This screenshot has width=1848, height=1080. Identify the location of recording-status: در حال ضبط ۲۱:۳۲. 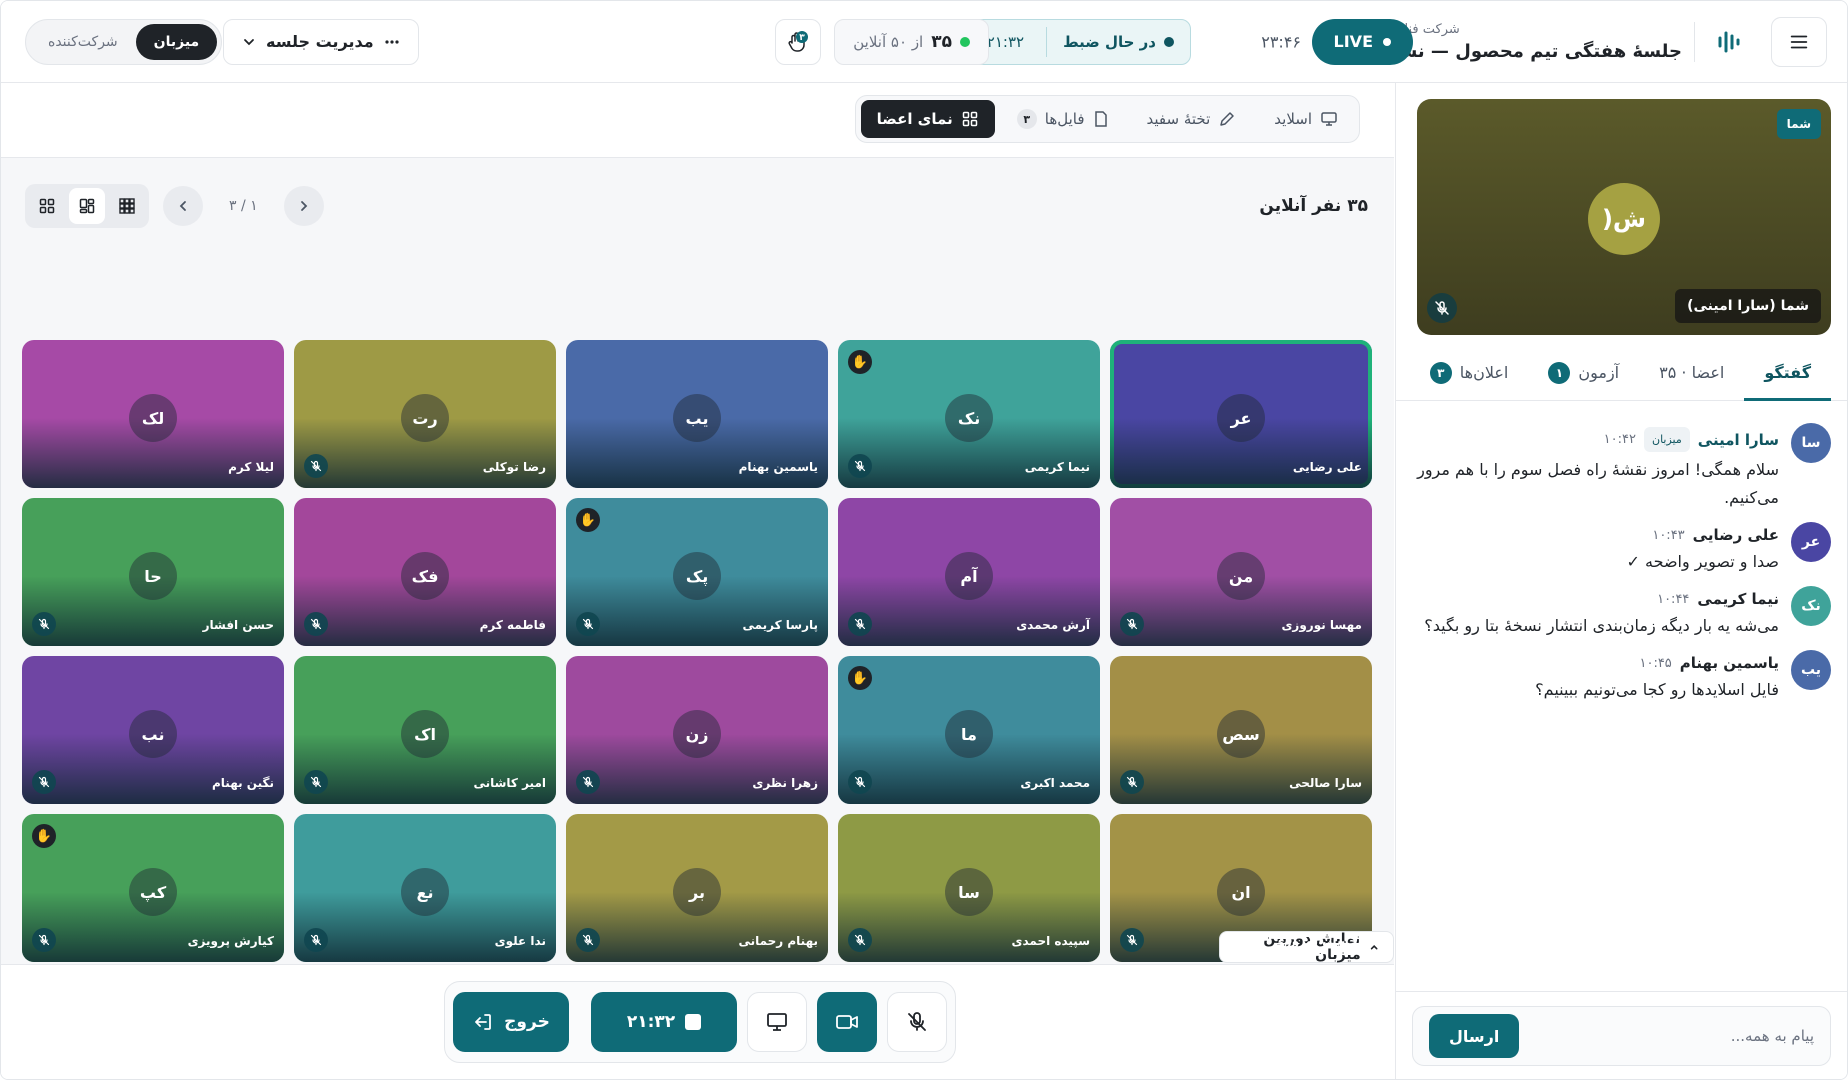
(1077, 41).